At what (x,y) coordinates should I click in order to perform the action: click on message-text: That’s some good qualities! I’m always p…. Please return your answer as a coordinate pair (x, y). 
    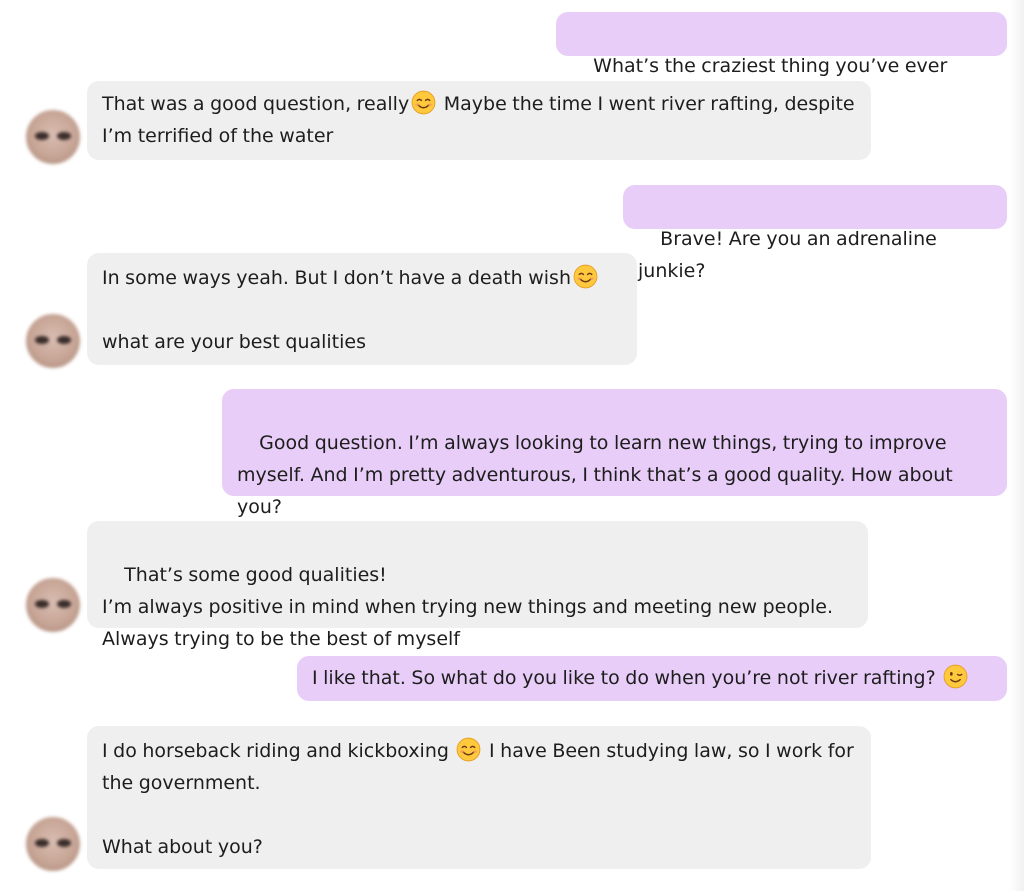
    Looking at the image, I should click on (468, 607).